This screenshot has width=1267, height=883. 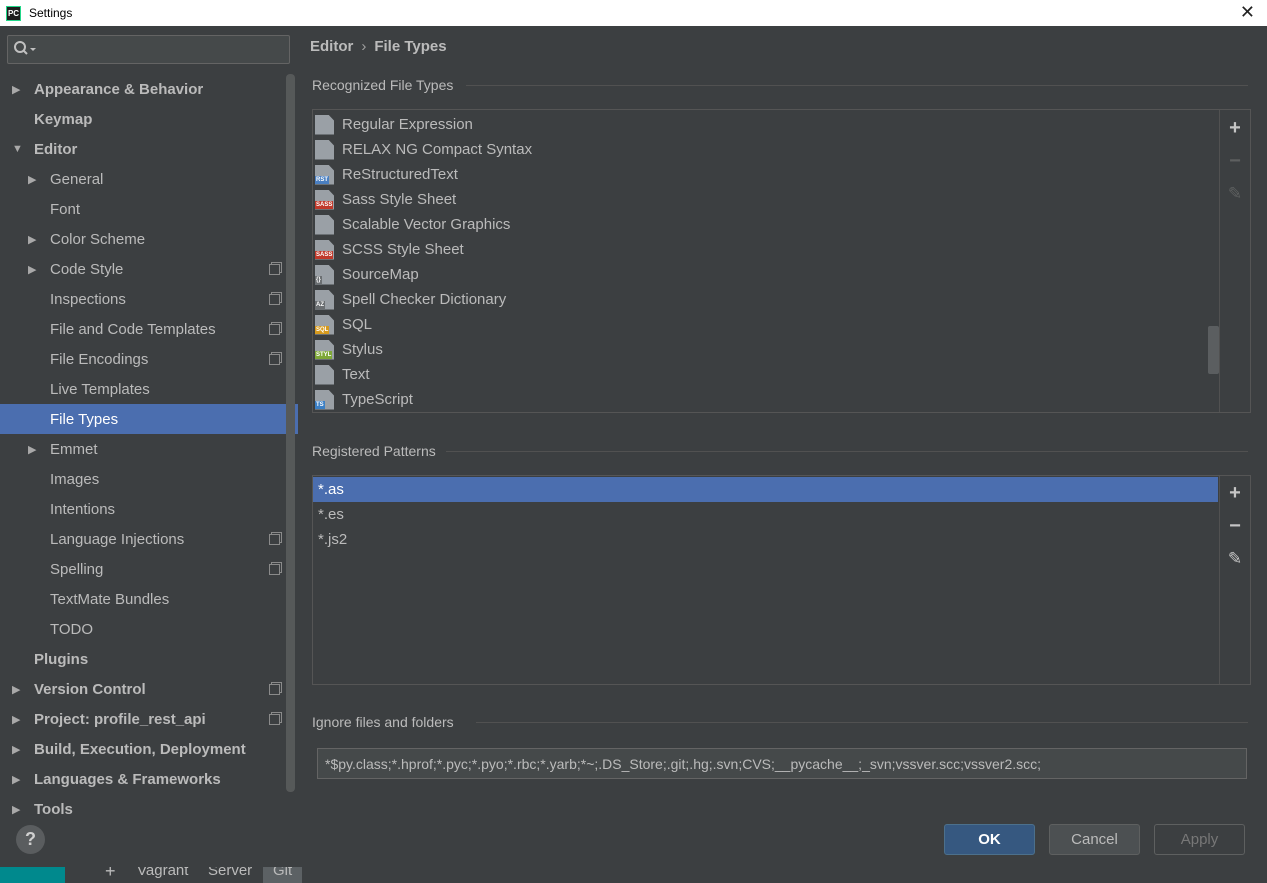 I want to click on file-type-item: {} SourceMap, so click(x=367, y=274).